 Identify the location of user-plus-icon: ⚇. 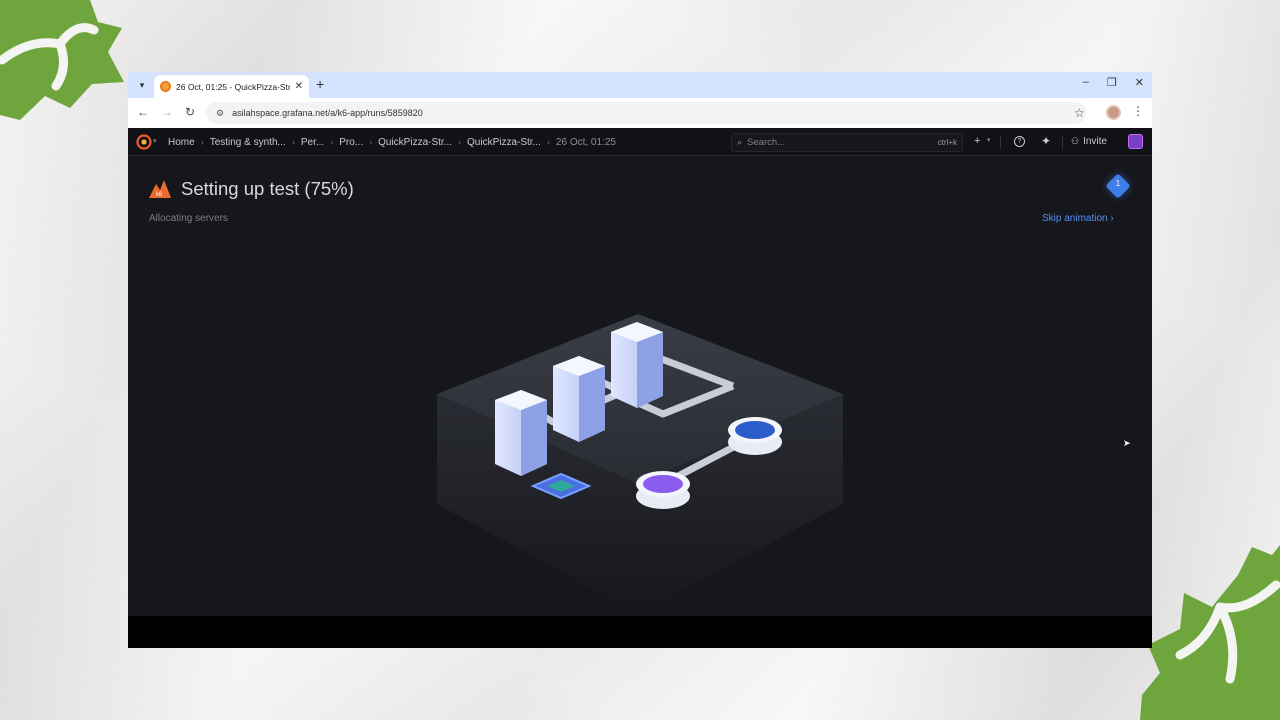
(1075, 141).